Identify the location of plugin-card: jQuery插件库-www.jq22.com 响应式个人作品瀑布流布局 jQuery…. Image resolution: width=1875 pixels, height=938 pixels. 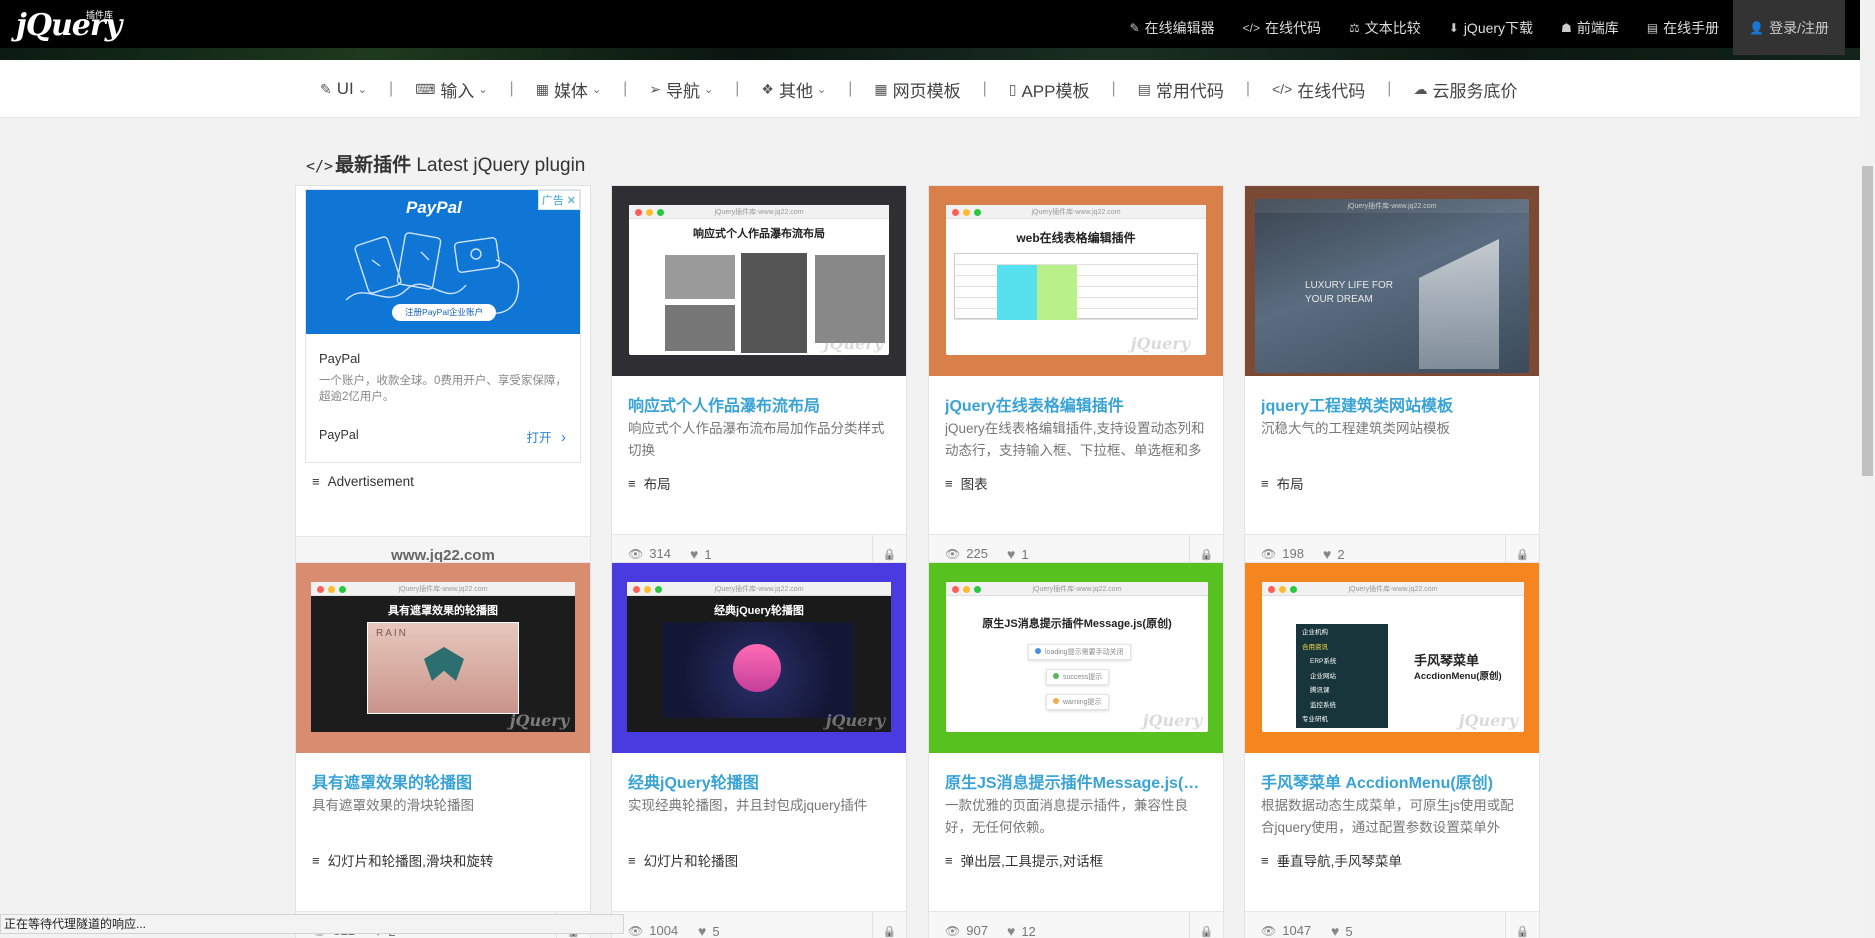
(759, 380).